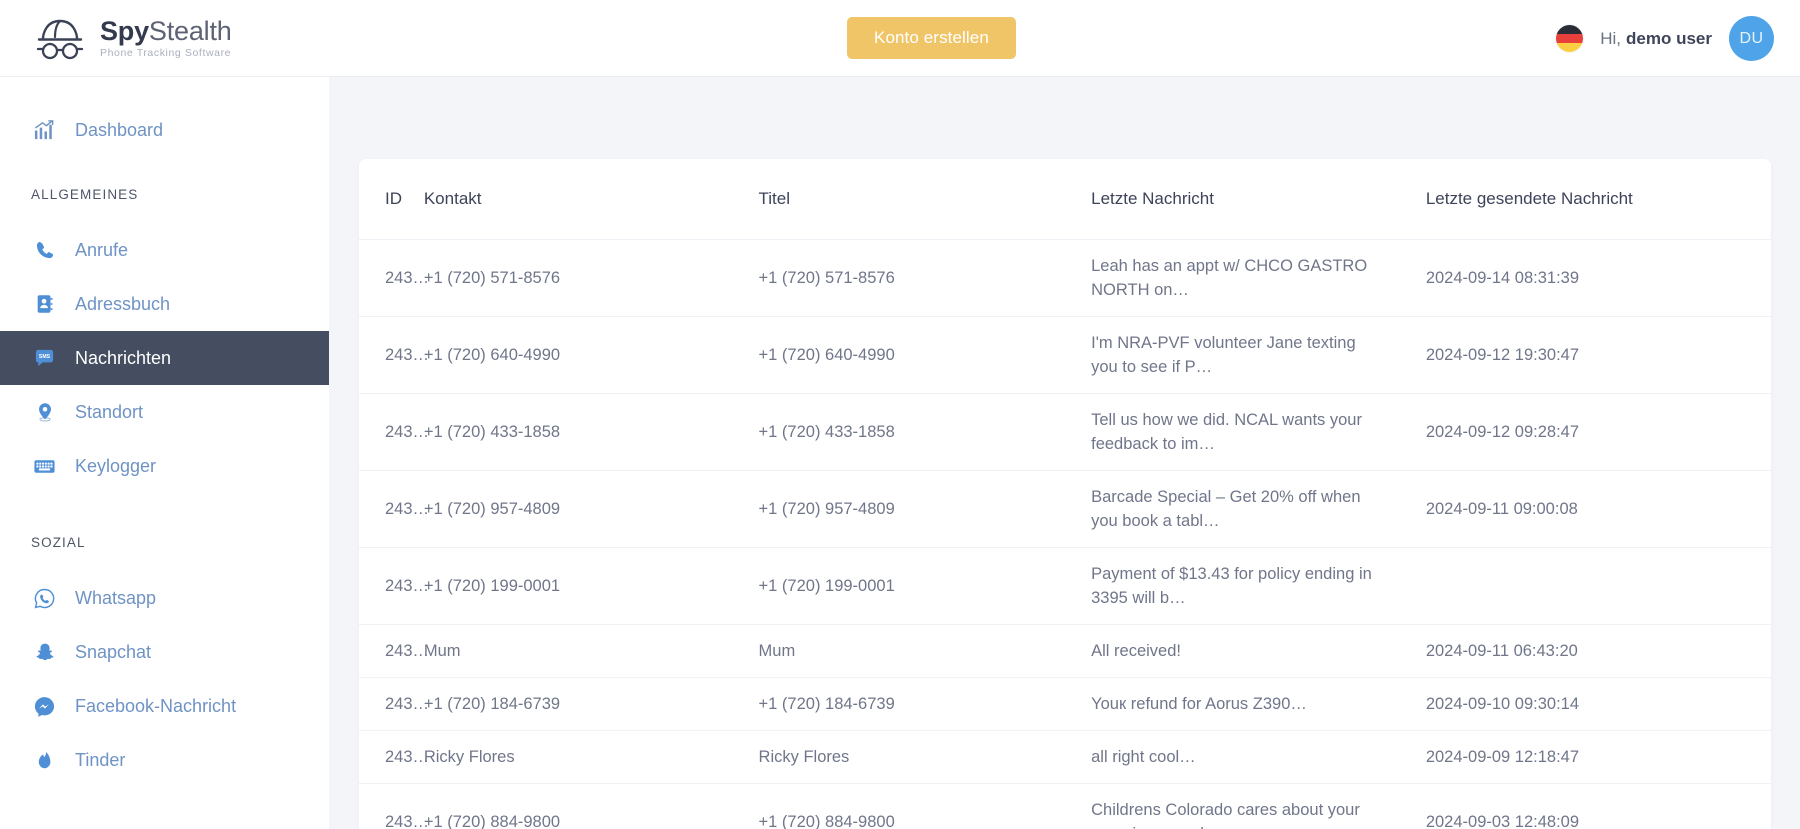 The image size is (1800, 829). Describe the element at coordinates (591, 509) in the screenshot. I see `cell-kontakt: +1 (720) 957-4809` at that location.